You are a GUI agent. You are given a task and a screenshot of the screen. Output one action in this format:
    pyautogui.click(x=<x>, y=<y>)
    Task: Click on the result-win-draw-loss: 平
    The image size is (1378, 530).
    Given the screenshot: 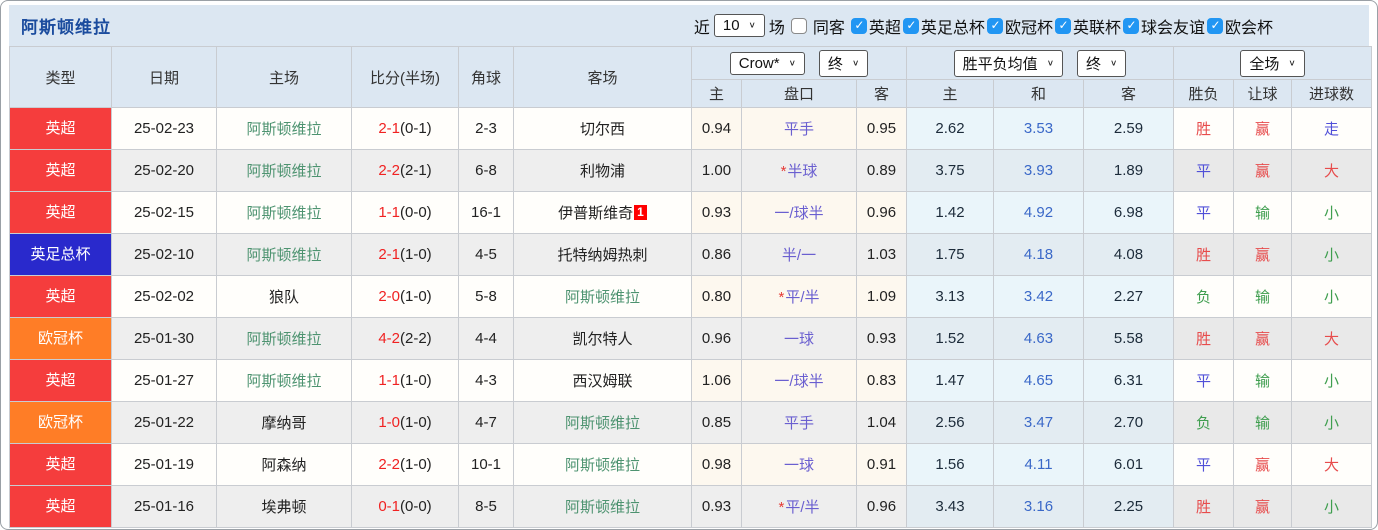 What is the action you would take?
    pyautogui.click(x=1204, y=464)
    